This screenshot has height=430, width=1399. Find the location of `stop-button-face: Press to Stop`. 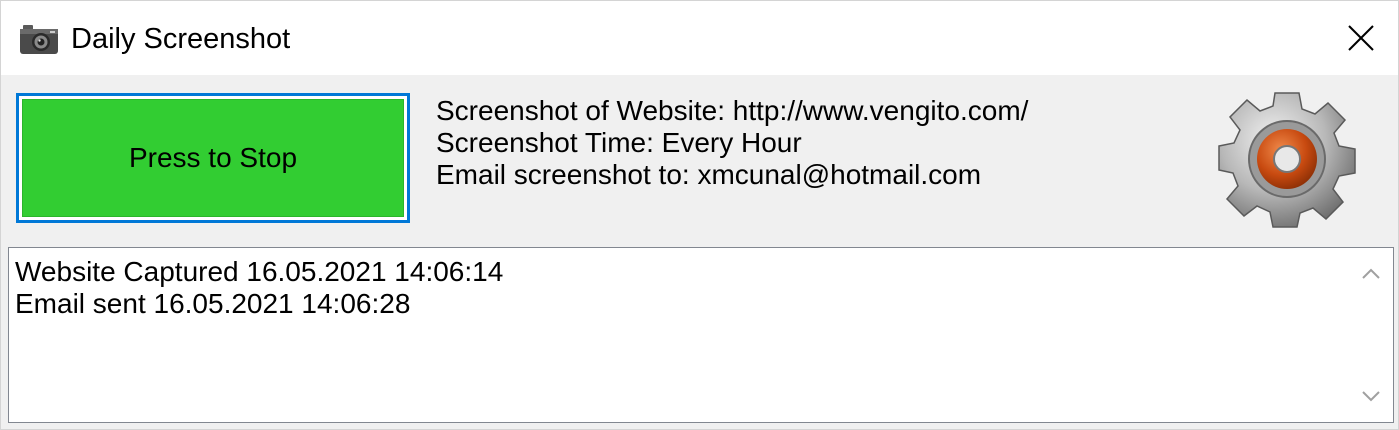

stop-button-face: Press to Stop is located at coordinates (213, 158).